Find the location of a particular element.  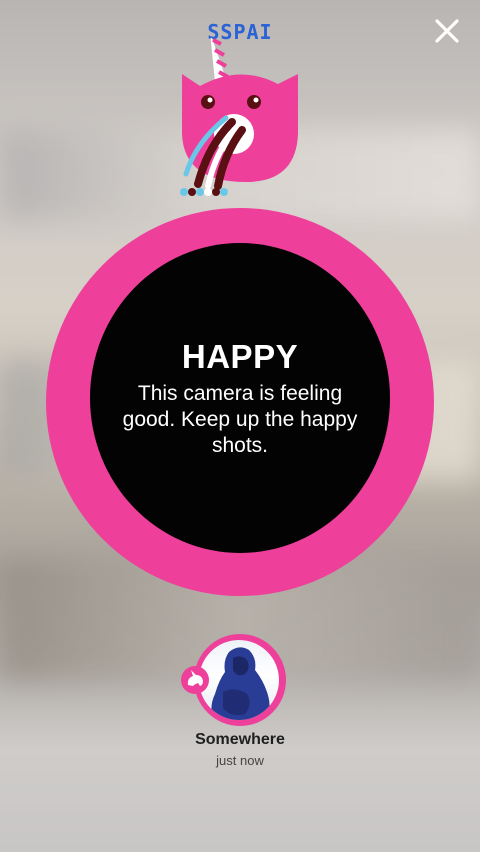

close-button is located at coordinates (447, 31).